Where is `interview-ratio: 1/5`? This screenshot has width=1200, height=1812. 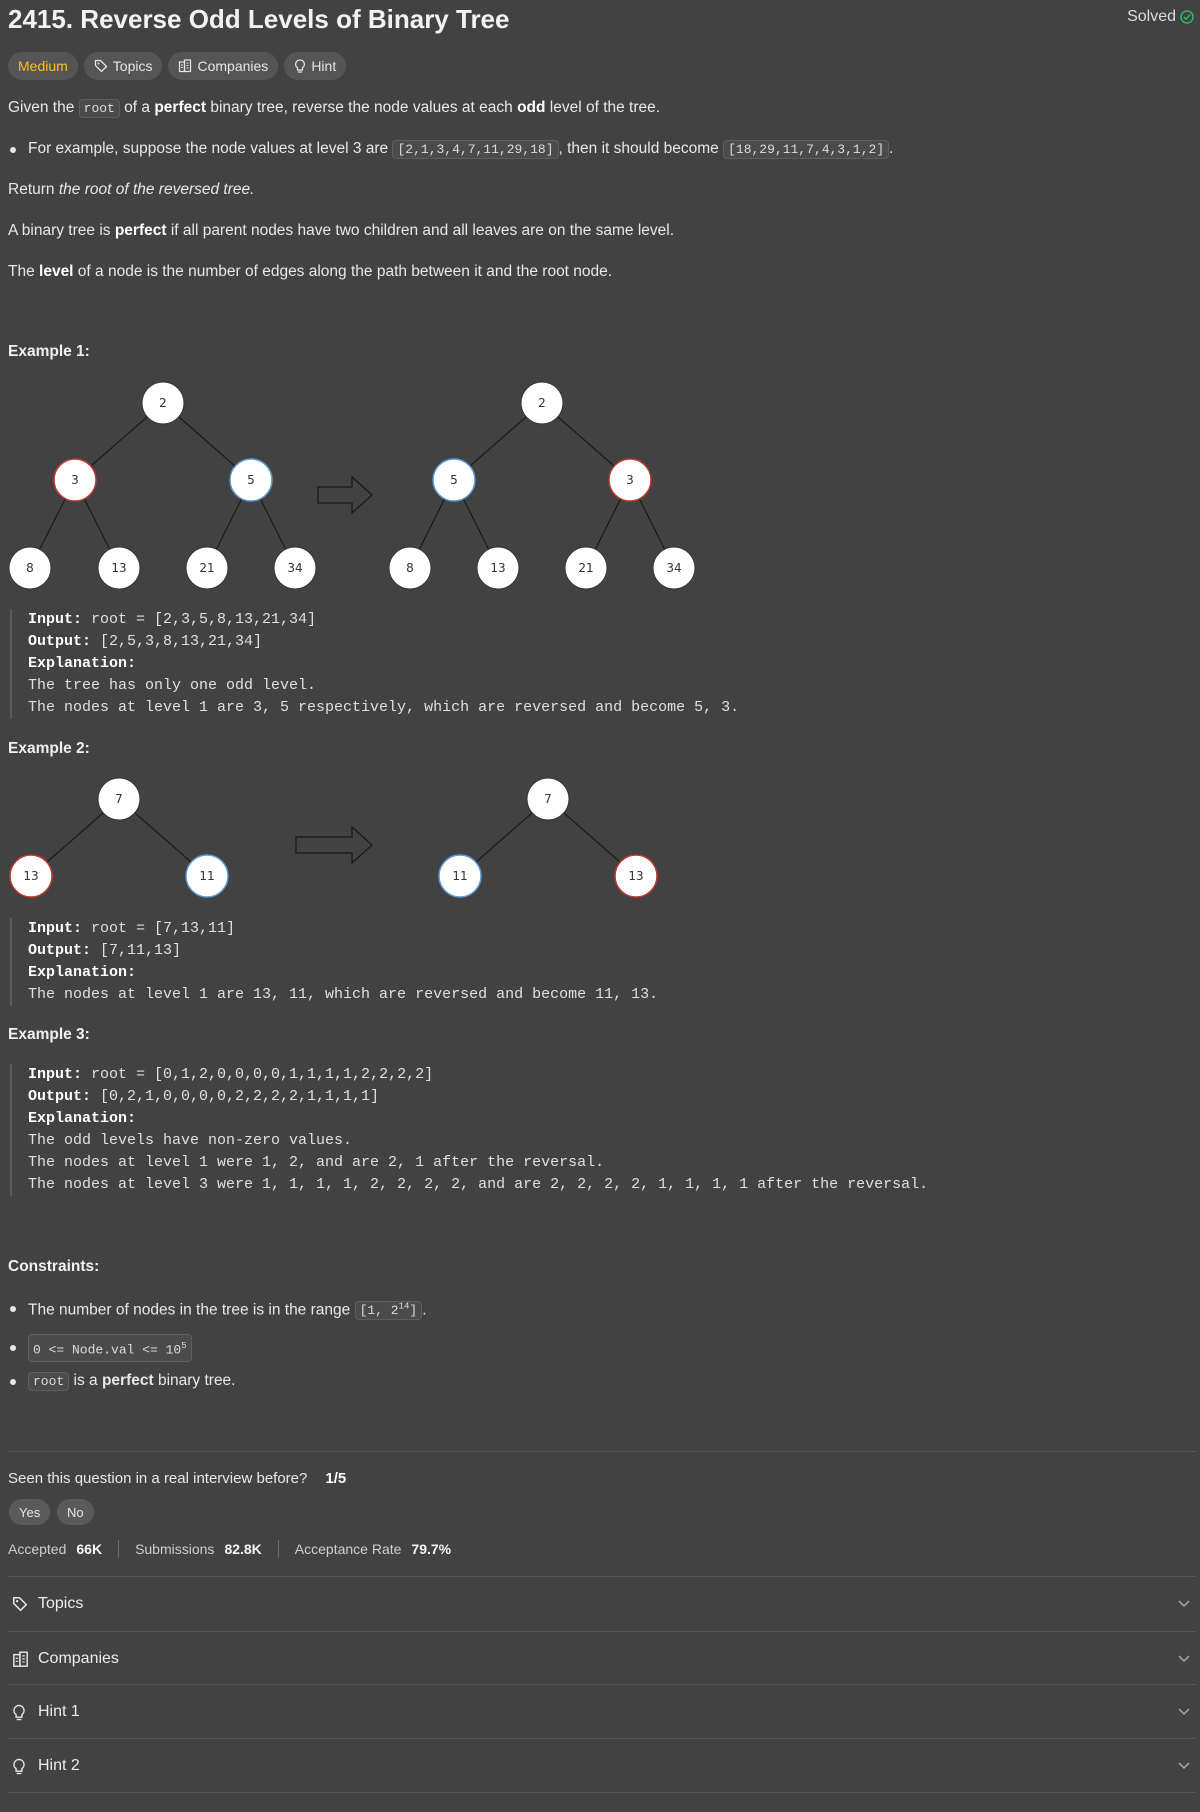
interview-ratio: 1/5 is located at coordinates (336, 1478).